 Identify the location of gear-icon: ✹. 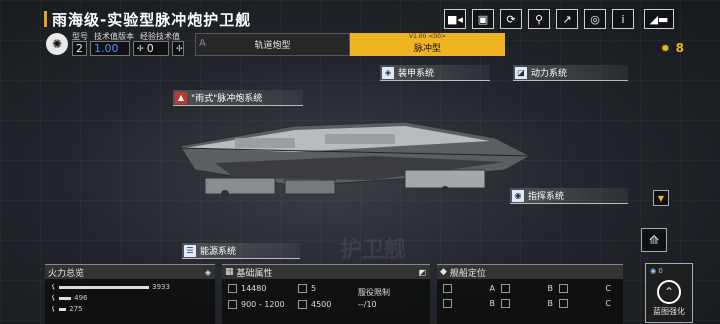
(665, 48).